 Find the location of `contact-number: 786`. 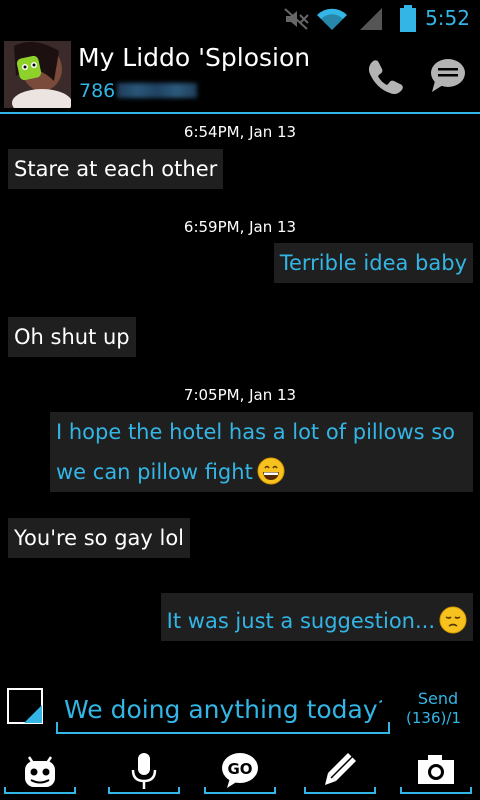

contact-number: 786 is located at coordinates (138, 91).